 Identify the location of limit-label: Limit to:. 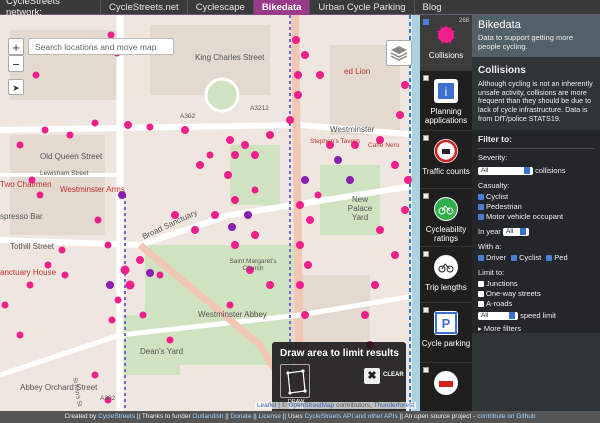
(491, 272).